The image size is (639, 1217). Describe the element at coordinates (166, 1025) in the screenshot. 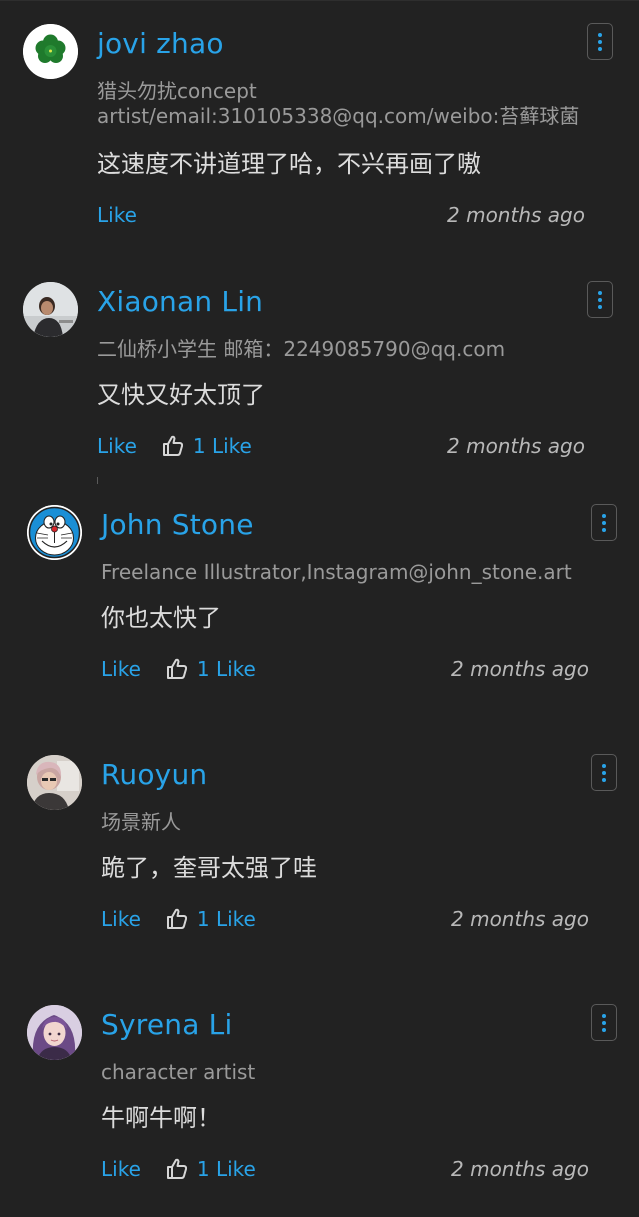

I see `commenter-name: Syrena Li` at that location.